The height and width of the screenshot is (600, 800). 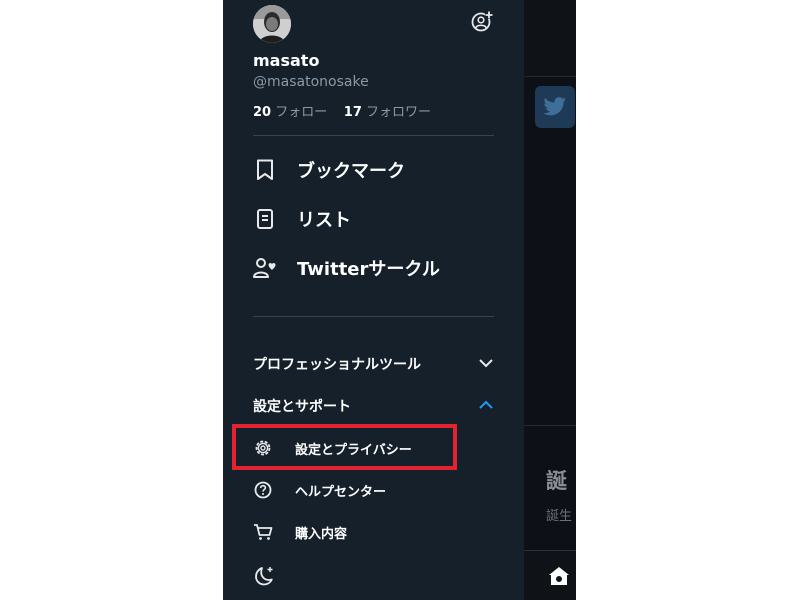 I want to click on background-heading: 誕, so click(x=556, y=481).